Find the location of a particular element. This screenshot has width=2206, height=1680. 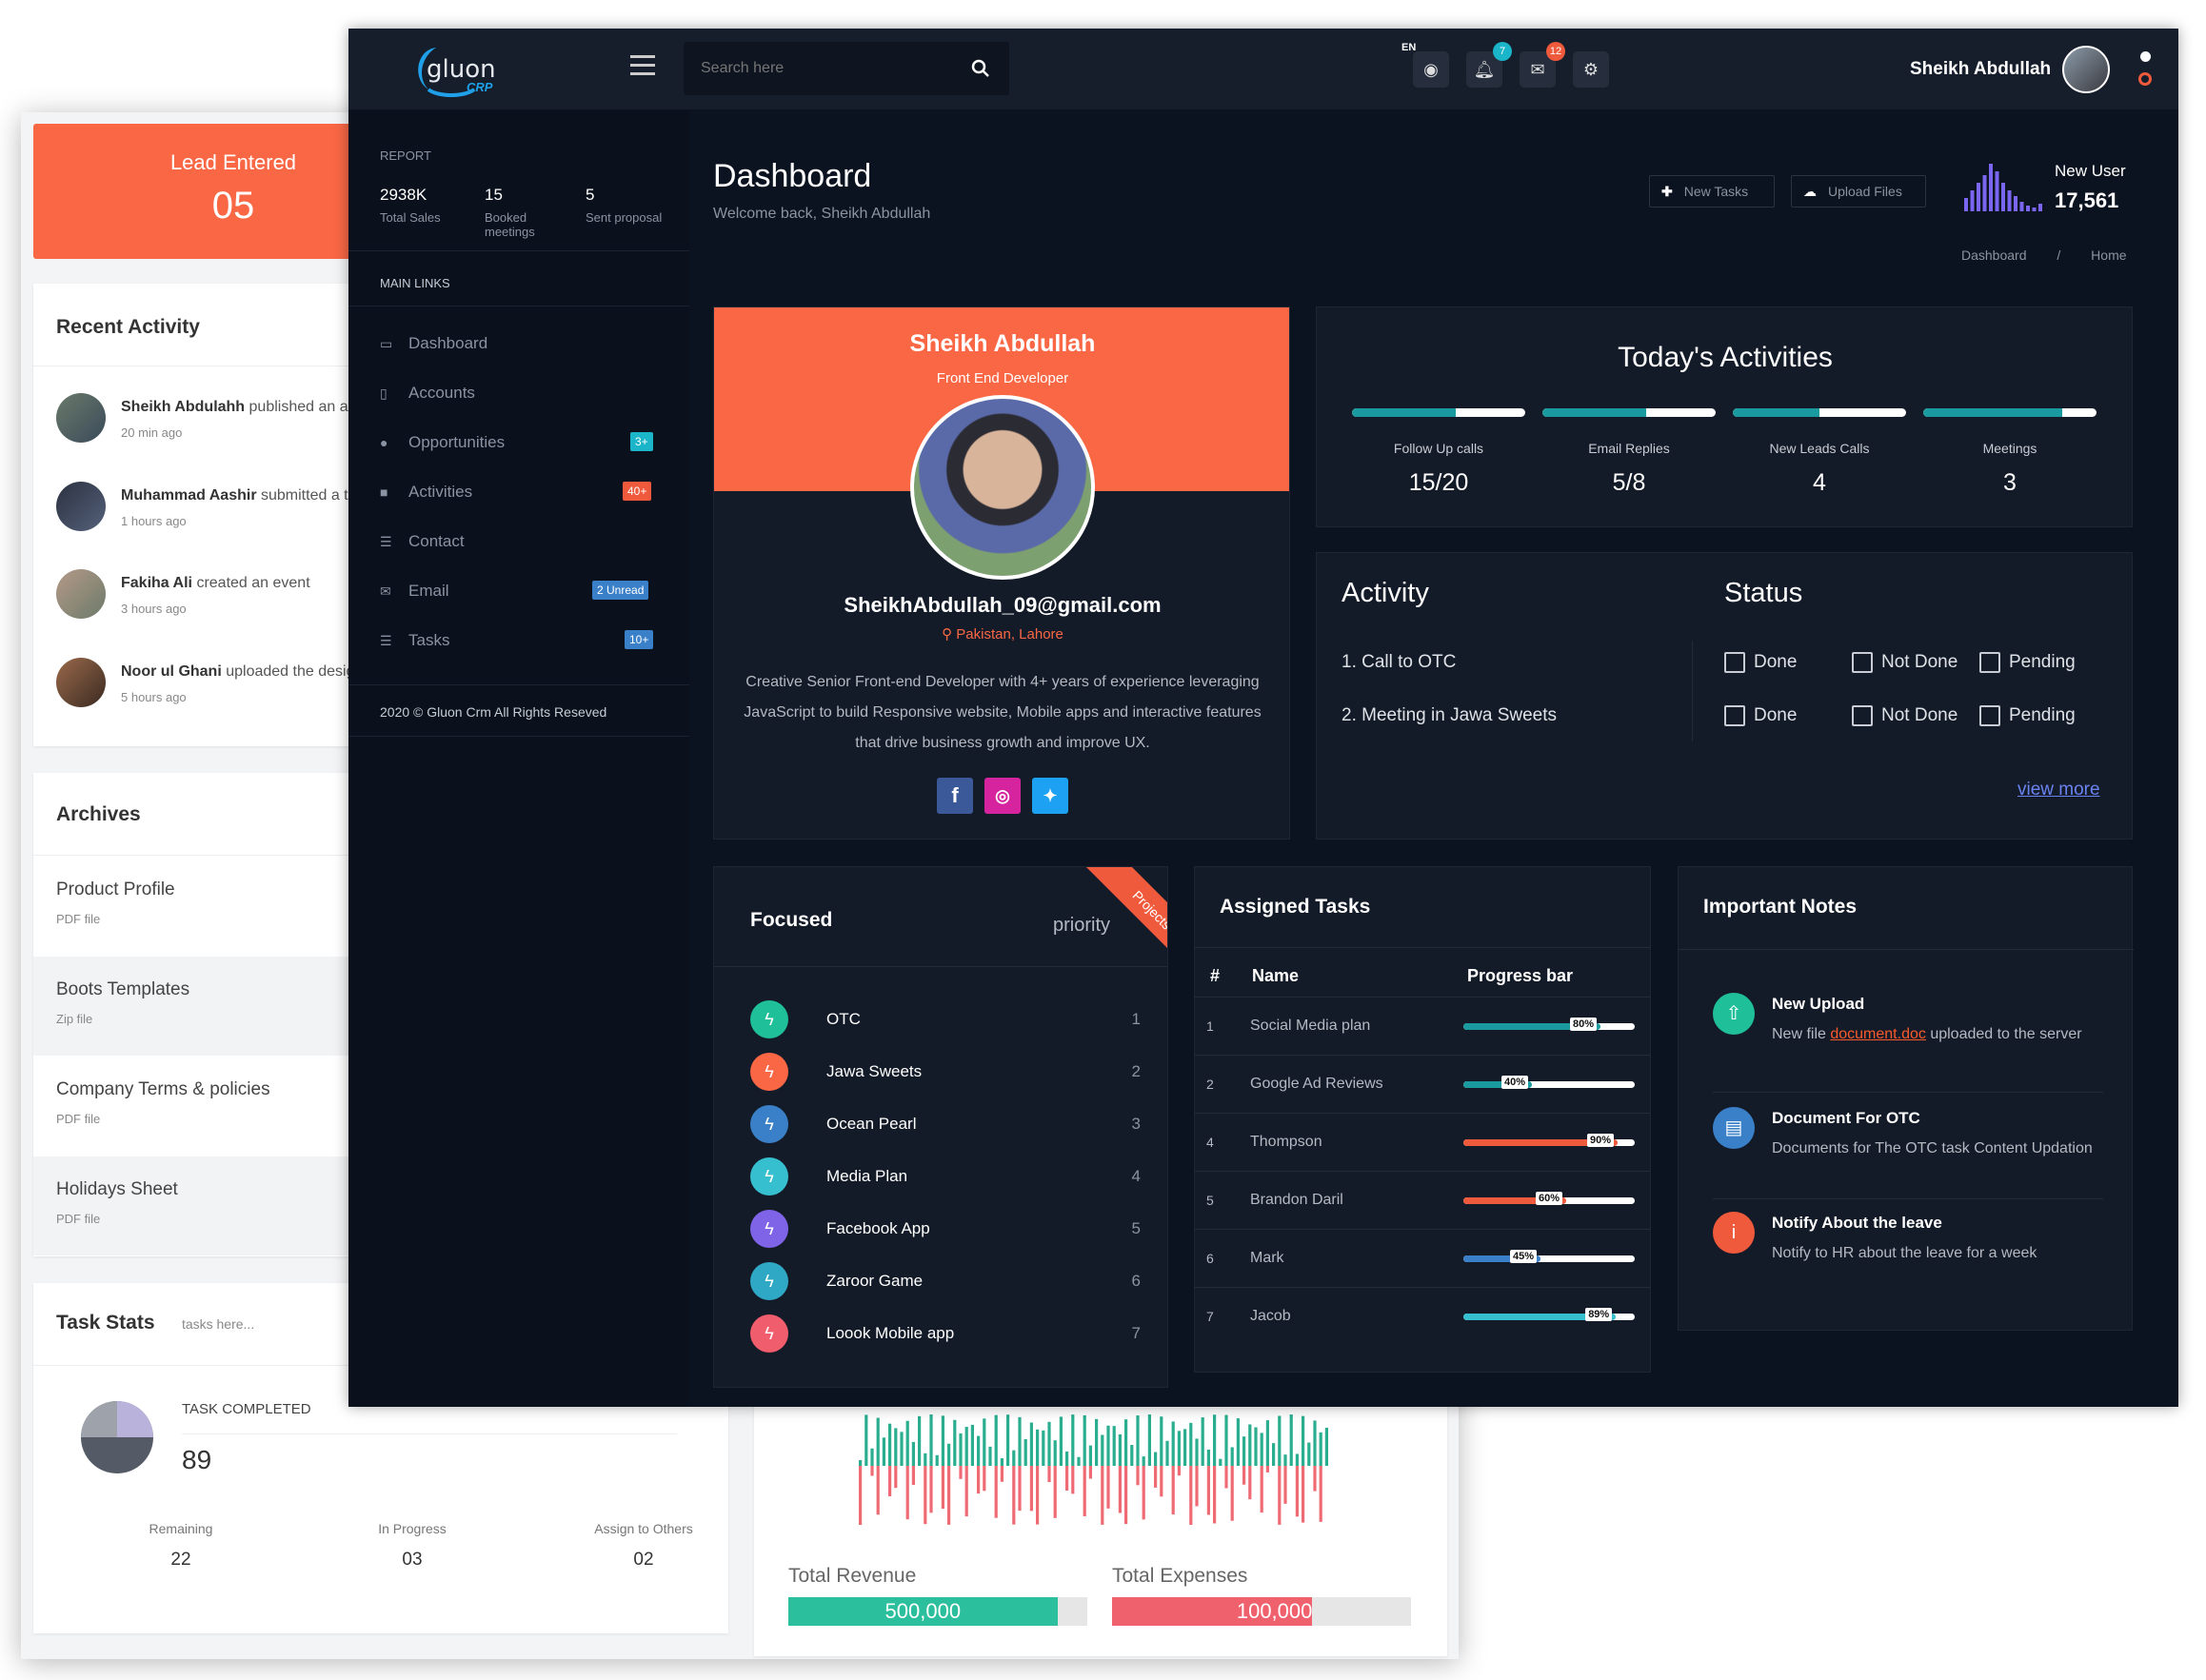

activity-row-1: 1. Call to OTC is located at coordinates (1399, 662).